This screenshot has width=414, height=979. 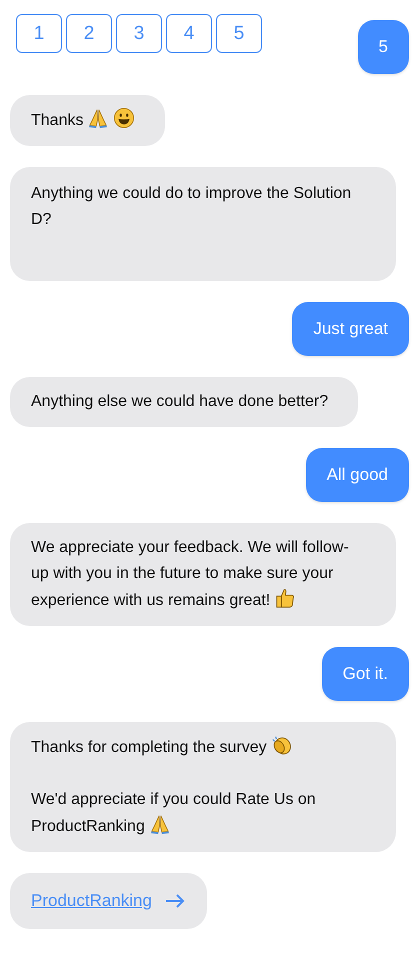 What do you see at coordinates (357, 475) in the screenshot?
I see `message-text: All good` at bounding box center [357, 475].